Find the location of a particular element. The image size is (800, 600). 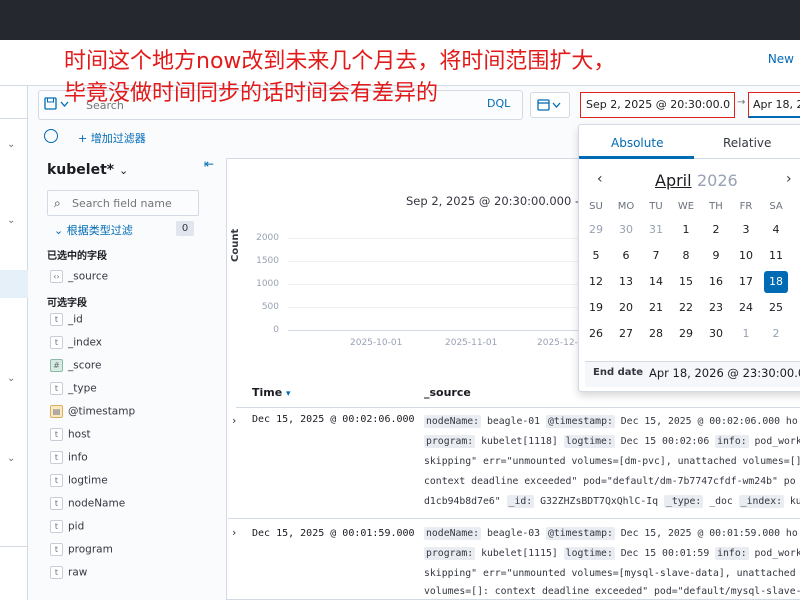

field-item: t info is located at coordinates (69, 460).